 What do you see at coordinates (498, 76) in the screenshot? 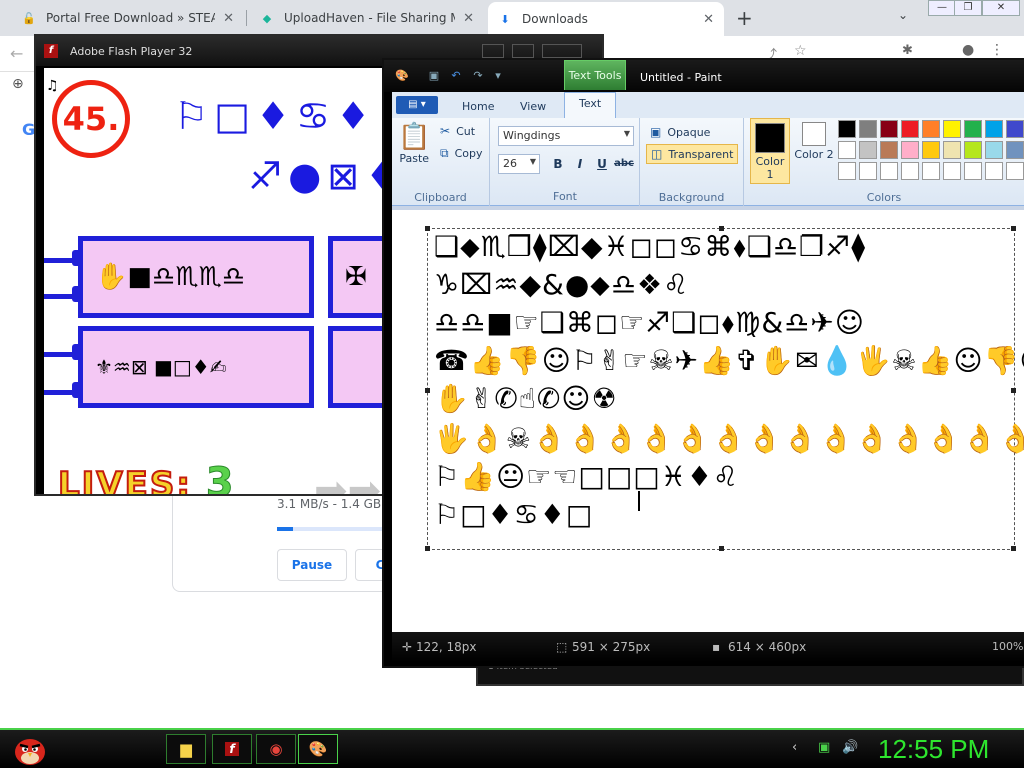
I see `customize-qat-icon: ▾` at bounding box center [498, 76].